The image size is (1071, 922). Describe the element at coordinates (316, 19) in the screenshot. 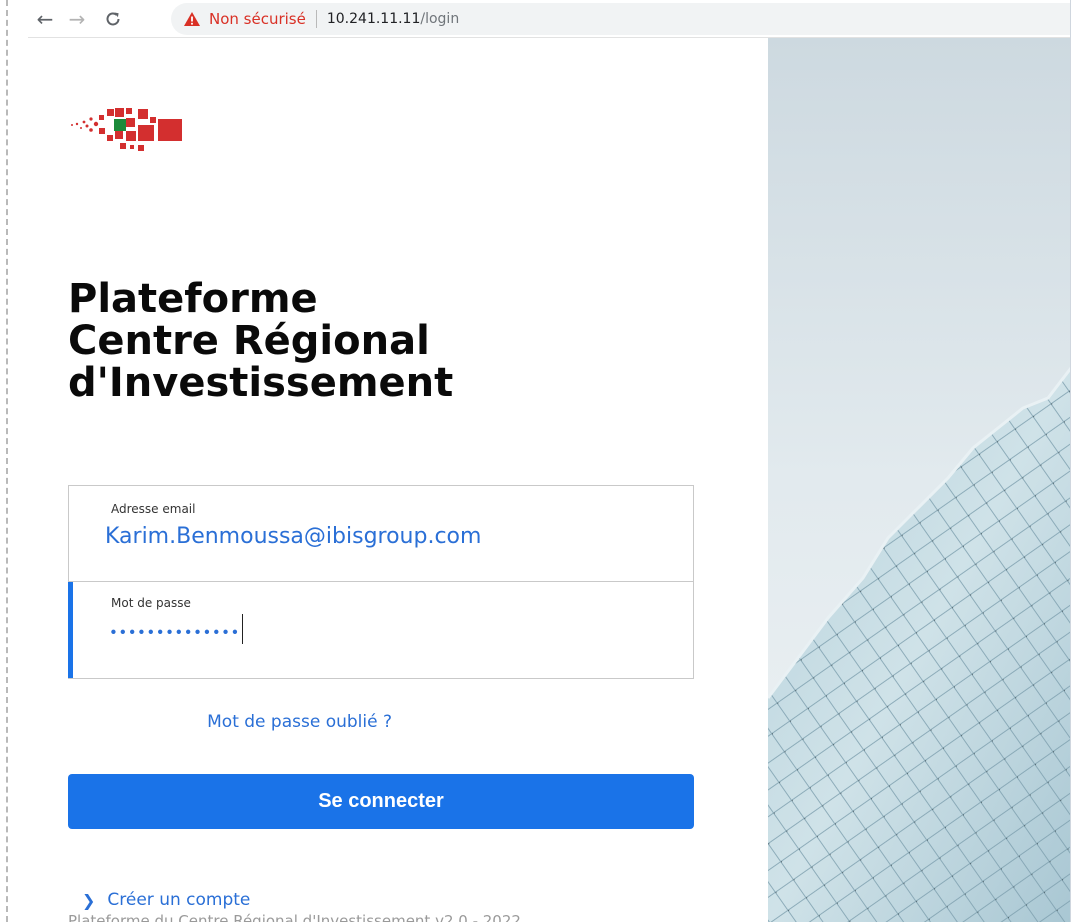

I see `address-separator` at that location.